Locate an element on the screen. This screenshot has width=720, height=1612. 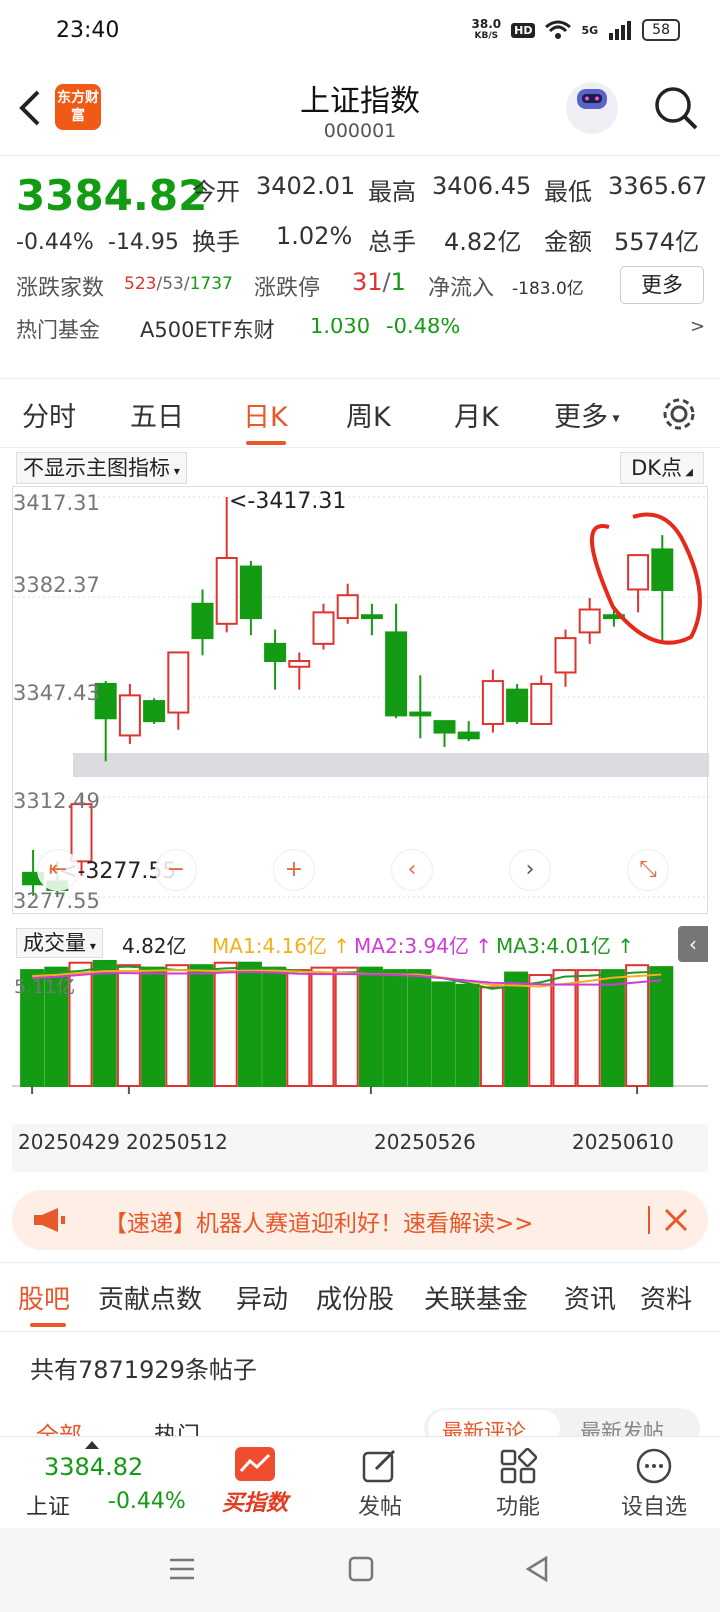
high-value: 3406.45 is located at coordinates (482, 186).